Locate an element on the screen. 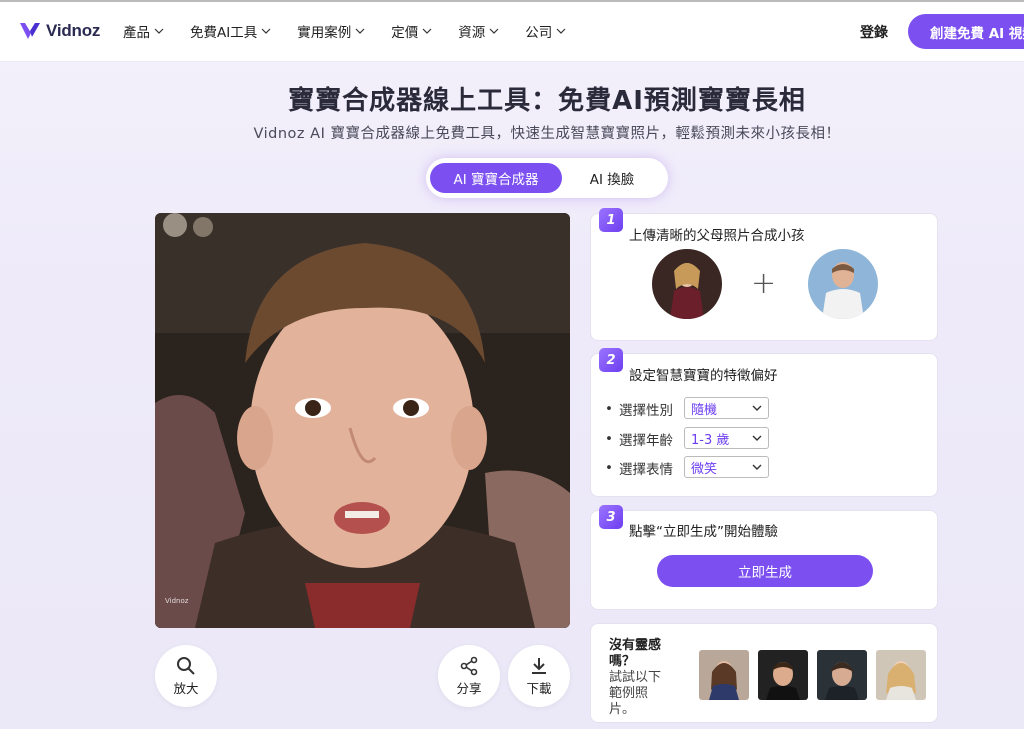  gender-label: 選擇性別 is located at coordinates (645, 411).